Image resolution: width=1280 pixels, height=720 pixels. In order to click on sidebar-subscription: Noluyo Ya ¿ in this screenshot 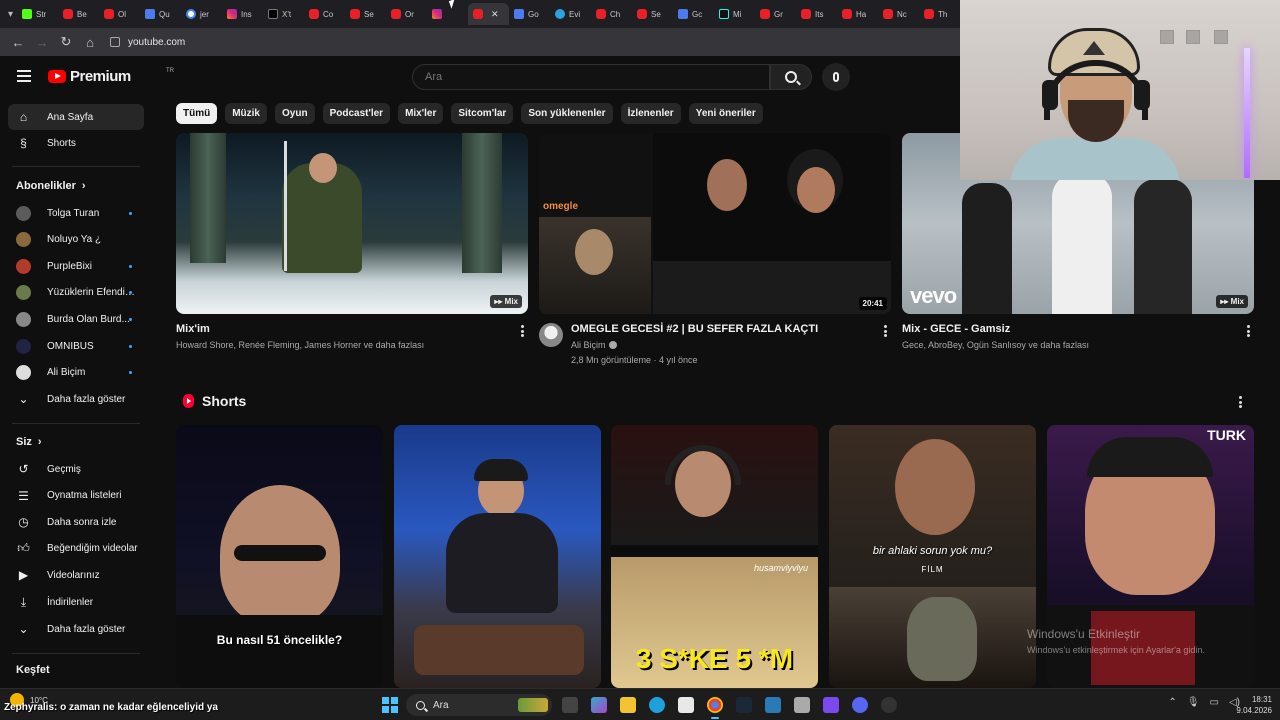, I will do `click(76, 240)`.